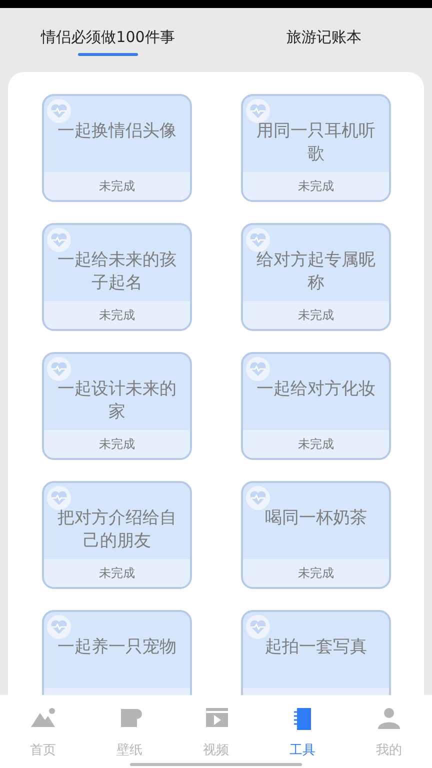 The height and width of the screenshot is (768, 432). What do you see at coordinates (316, 143) in the screenshot?
I see `task-title: 用同一只耳机听歌` at bounding box center [316, 143].